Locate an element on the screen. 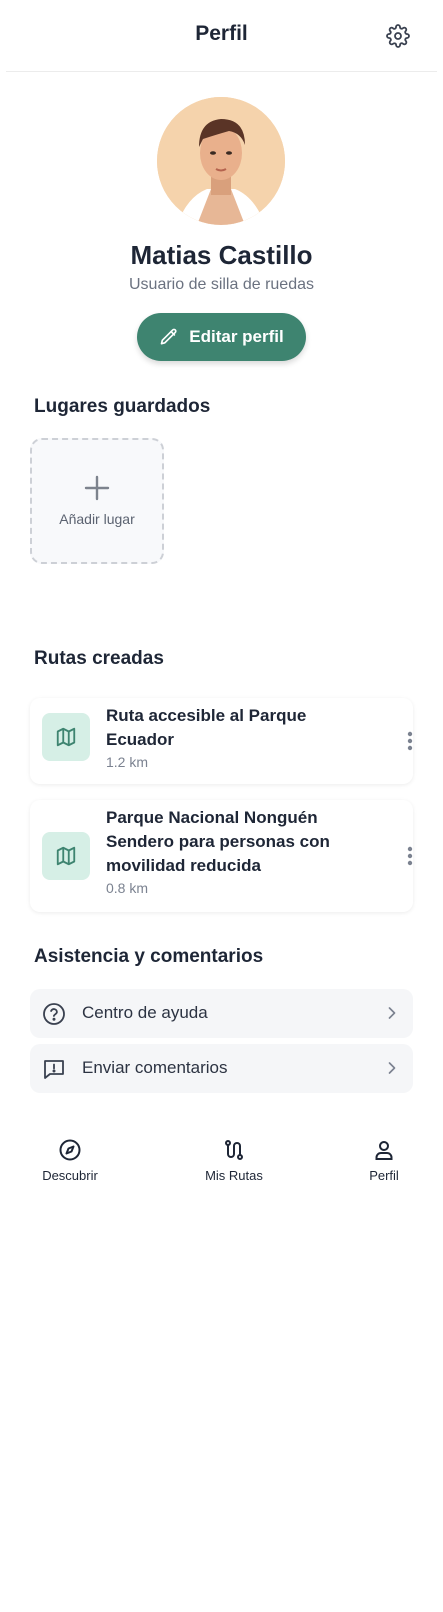 The image size is (443, 1612). help-circle-icon is located at coordinates (54, 1014).